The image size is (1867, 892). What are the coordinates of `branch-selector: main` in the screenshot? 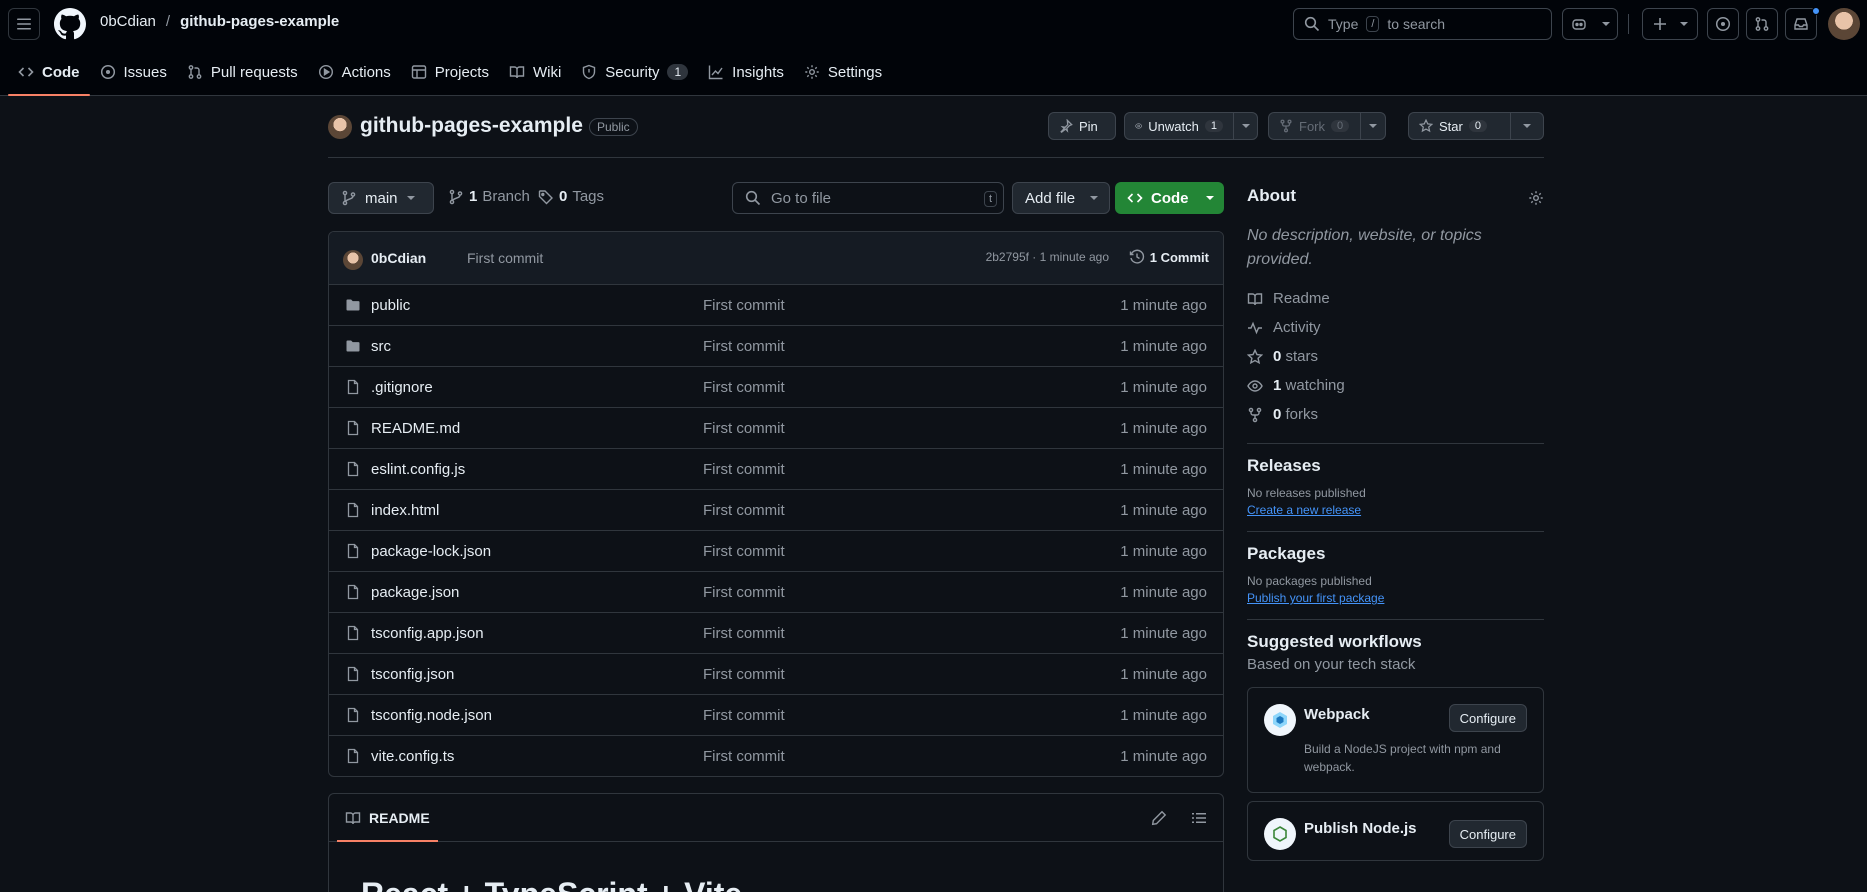 It's located at (381, 198).